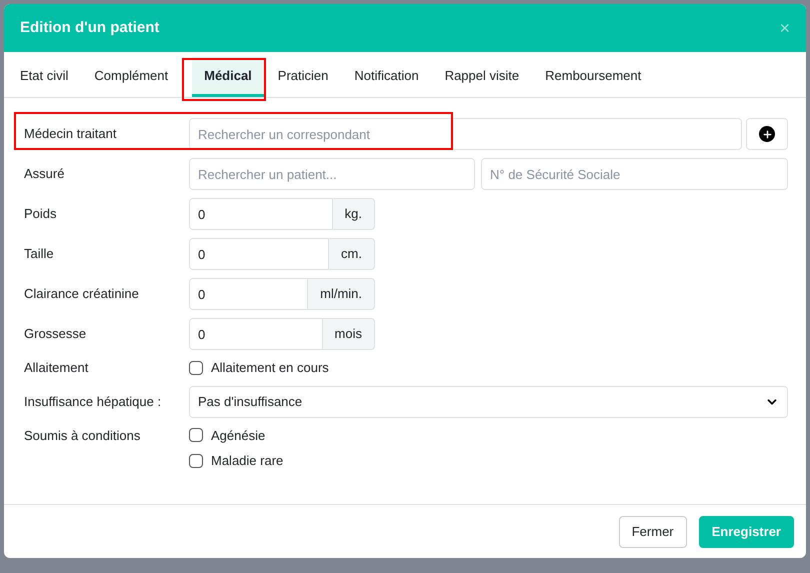  Describe the element at coordinates (41, 214) in the screenshot. I see `field-label: Poids` at that location.